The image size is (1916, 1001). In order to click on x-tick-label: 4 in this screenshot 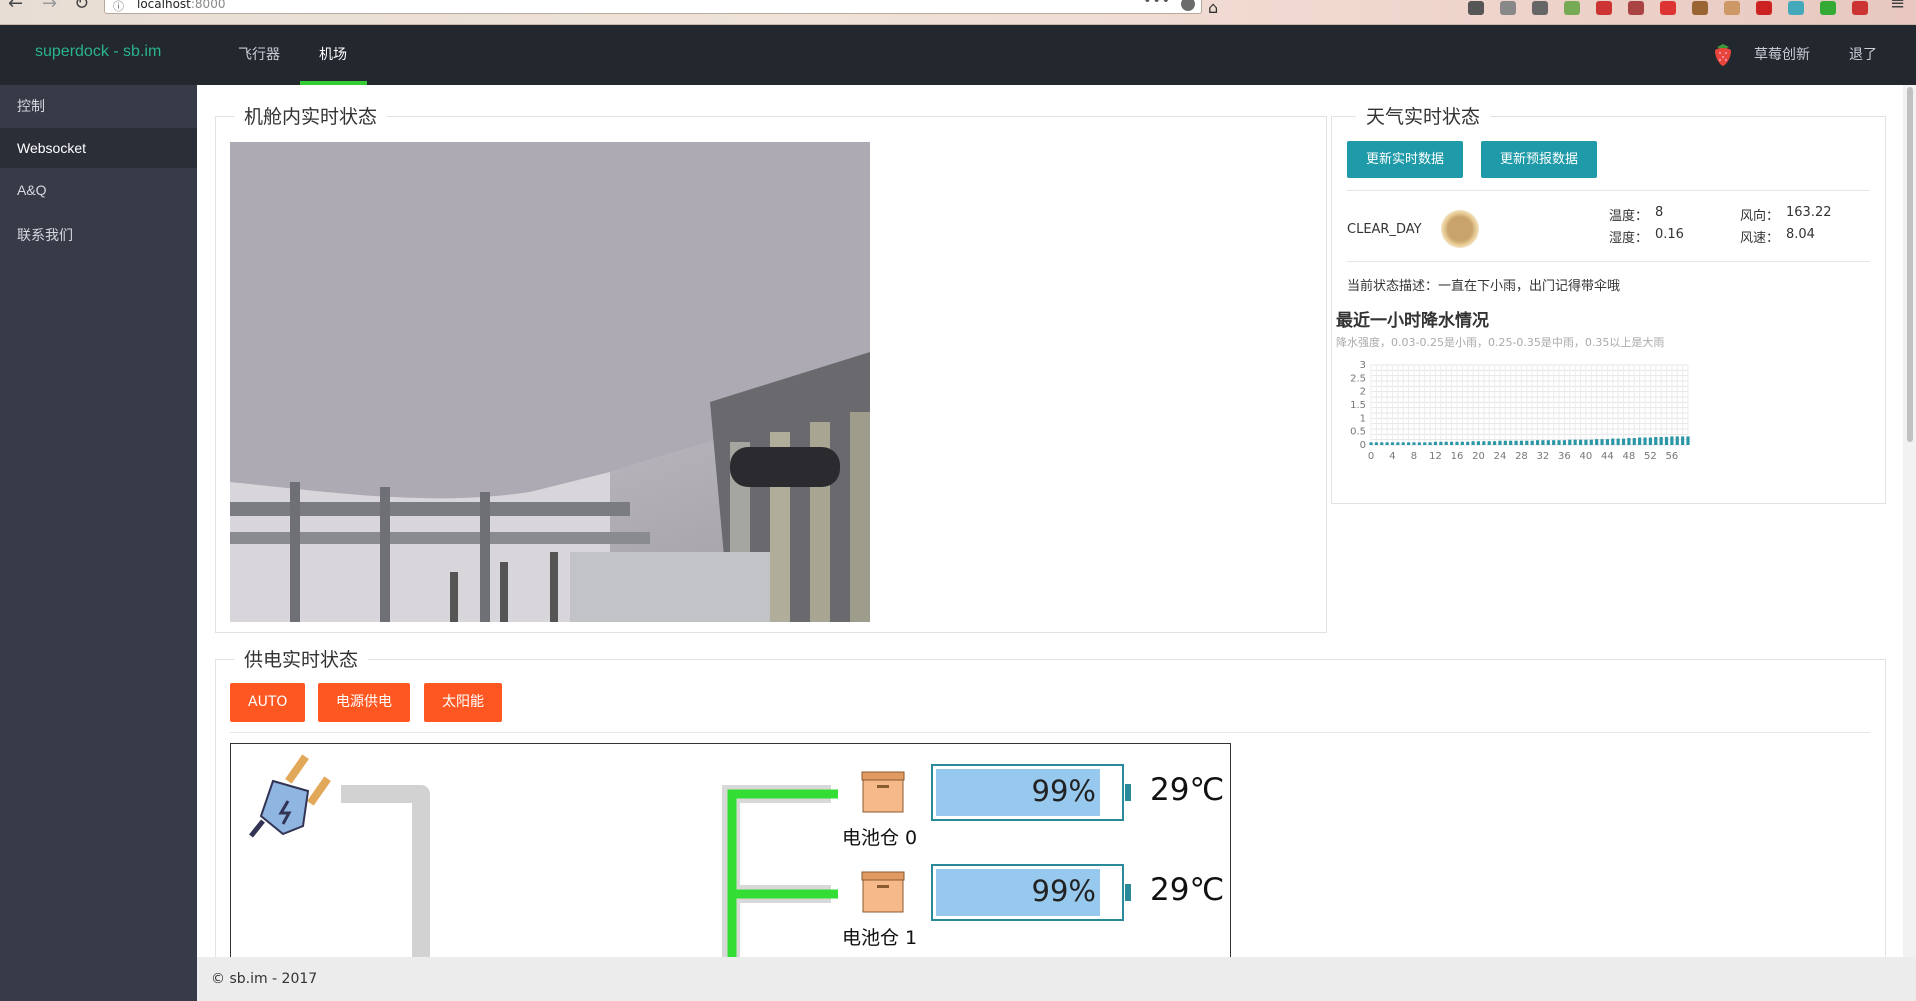, I will do `click(1392, 456)`.